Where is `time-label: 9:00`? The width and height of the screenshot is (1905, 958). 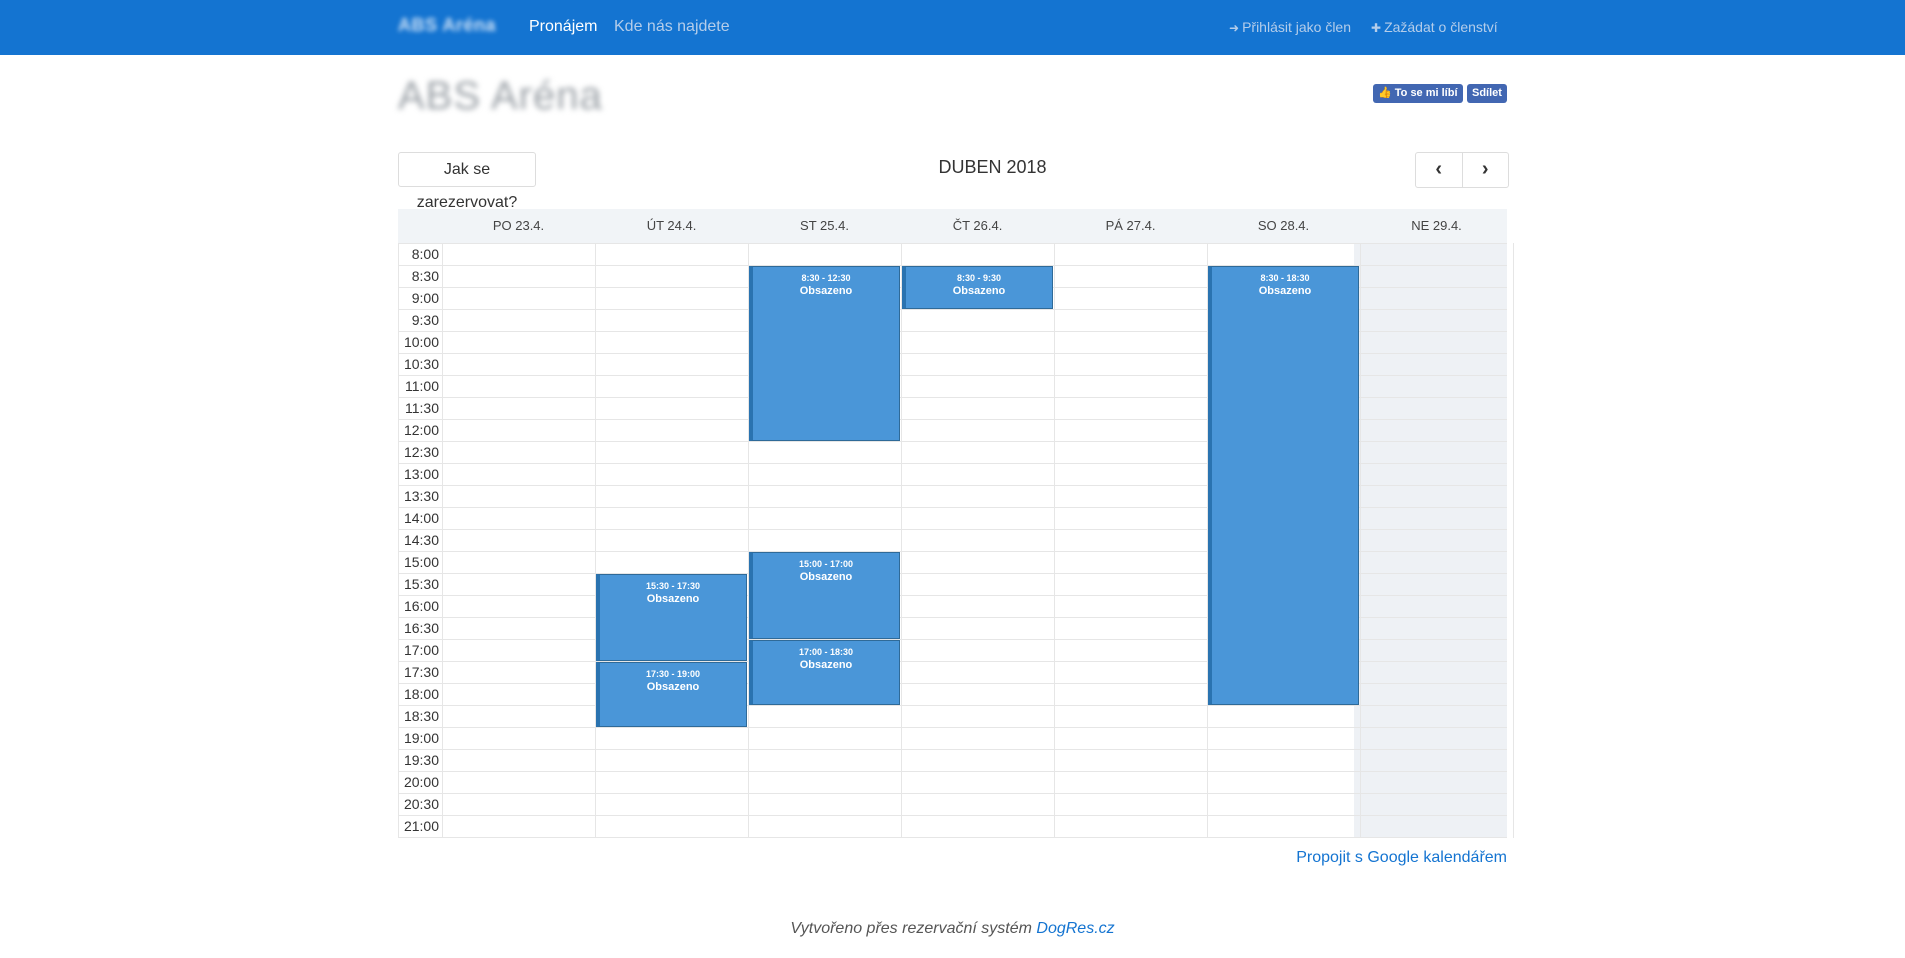
time-label: 9:00 is located at coordinates (425, 298).